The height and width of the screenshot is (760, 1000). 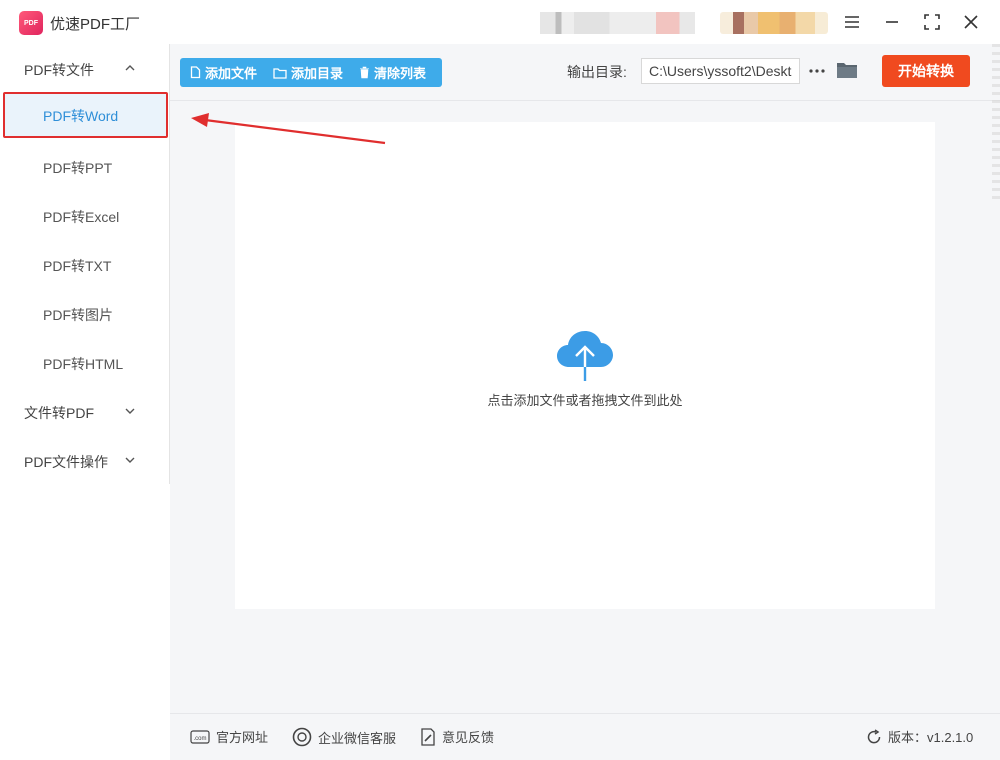 I want to click on app-logo-text: PDF, so click(x=31, y=23).